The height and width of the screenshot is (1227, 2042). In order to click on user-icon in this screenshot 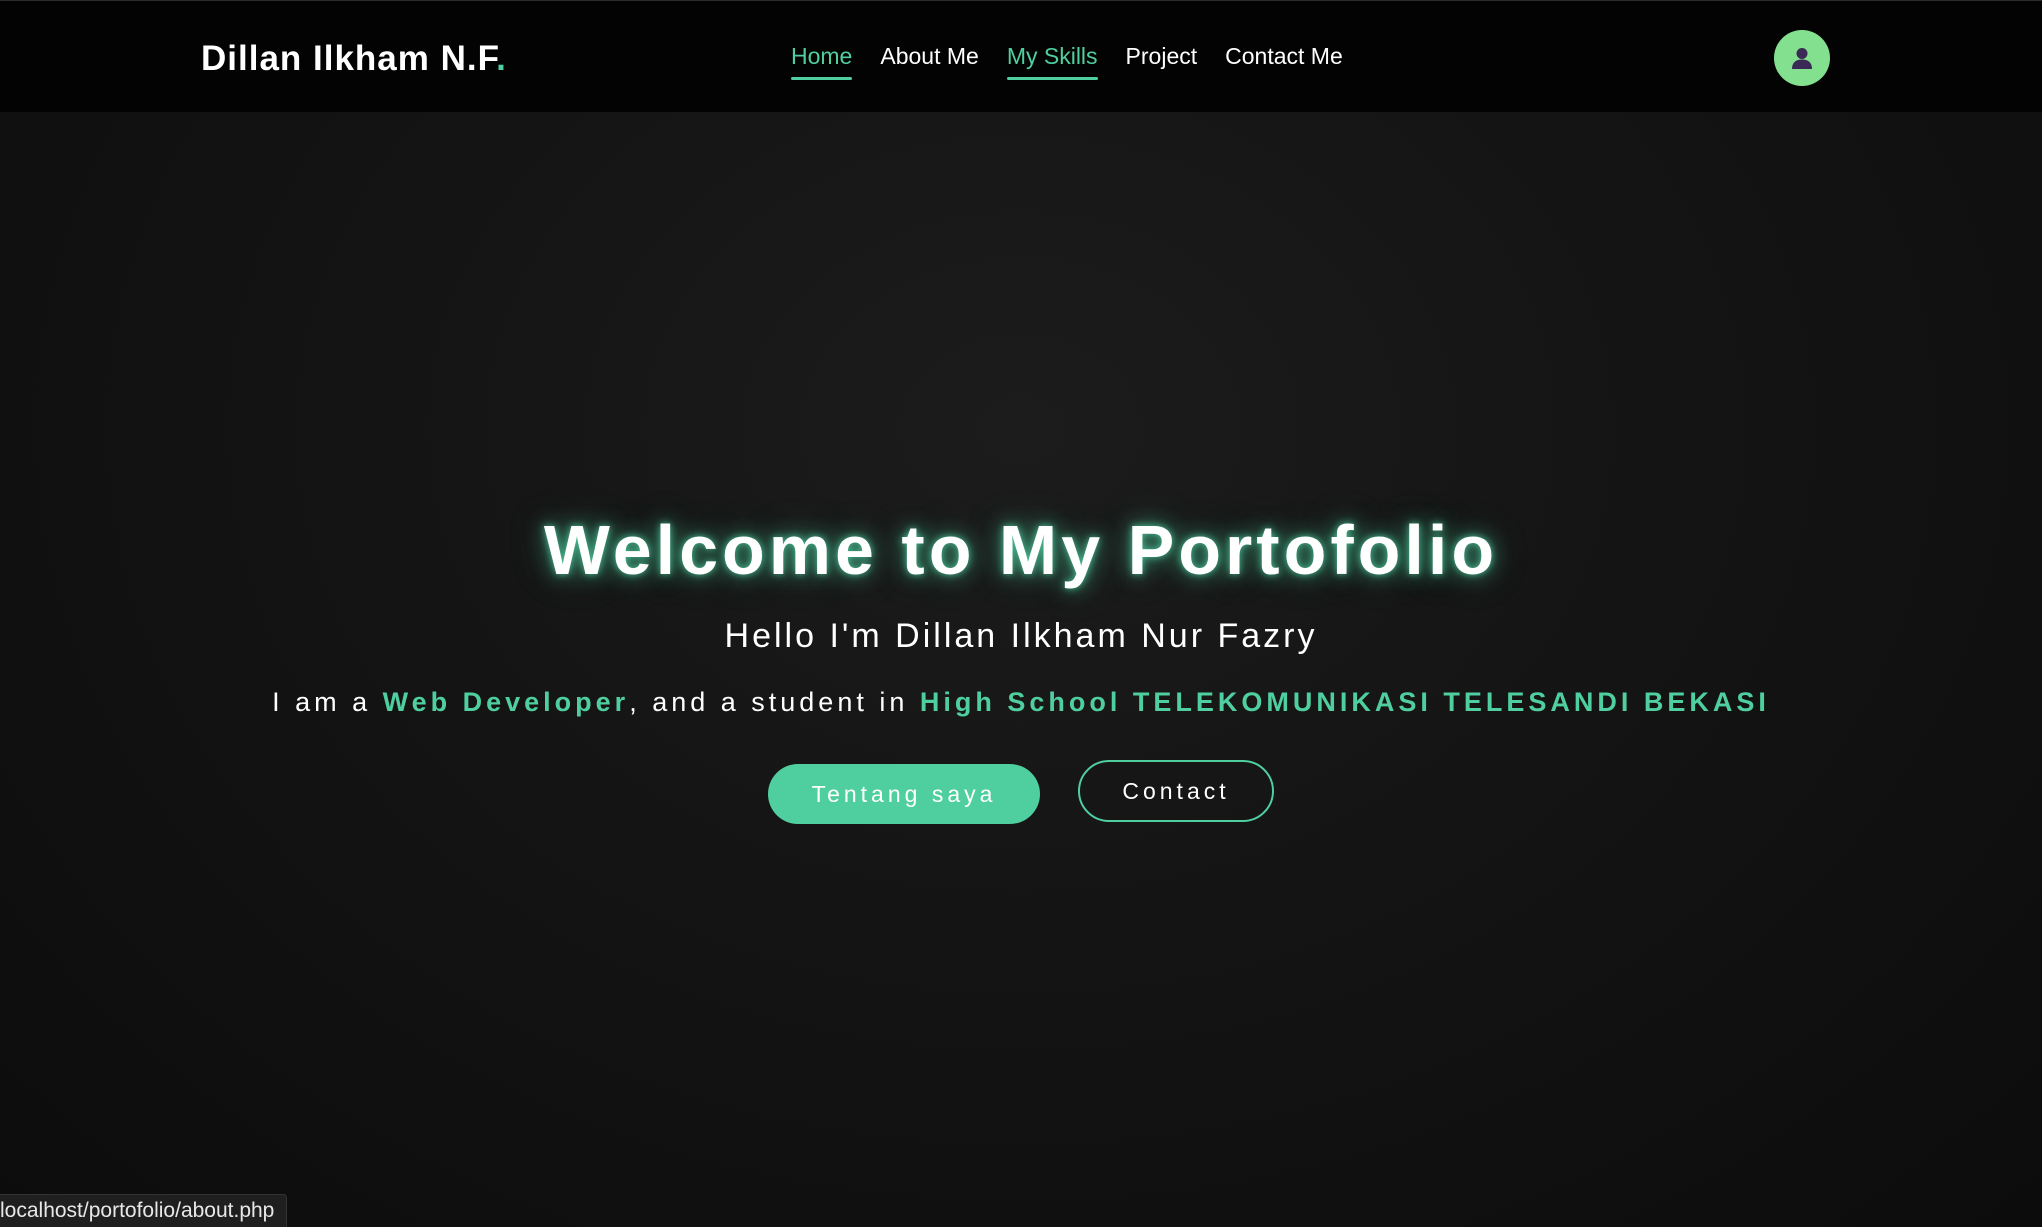, I will do `click(1802, 58)`.